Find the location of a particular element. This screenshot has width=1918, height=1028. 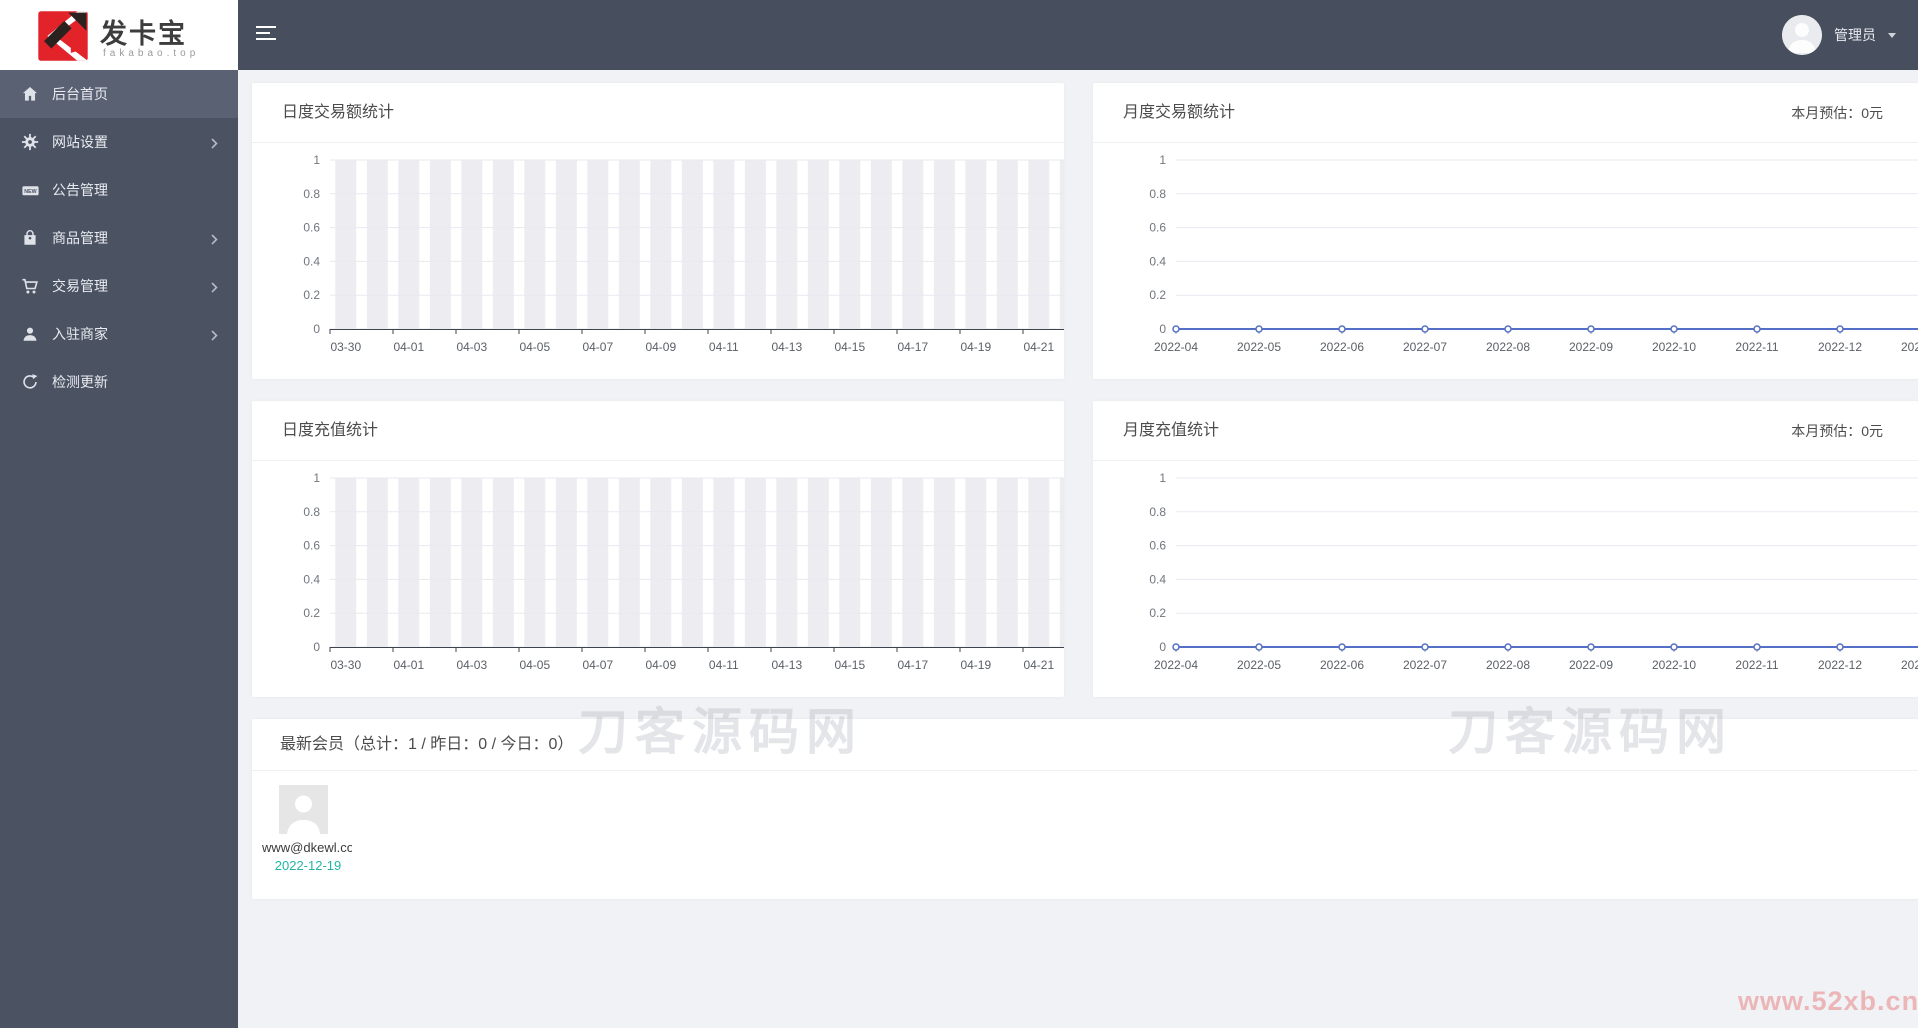

panel-title: 月度充值统计 is located at coordinates (1171, 430).